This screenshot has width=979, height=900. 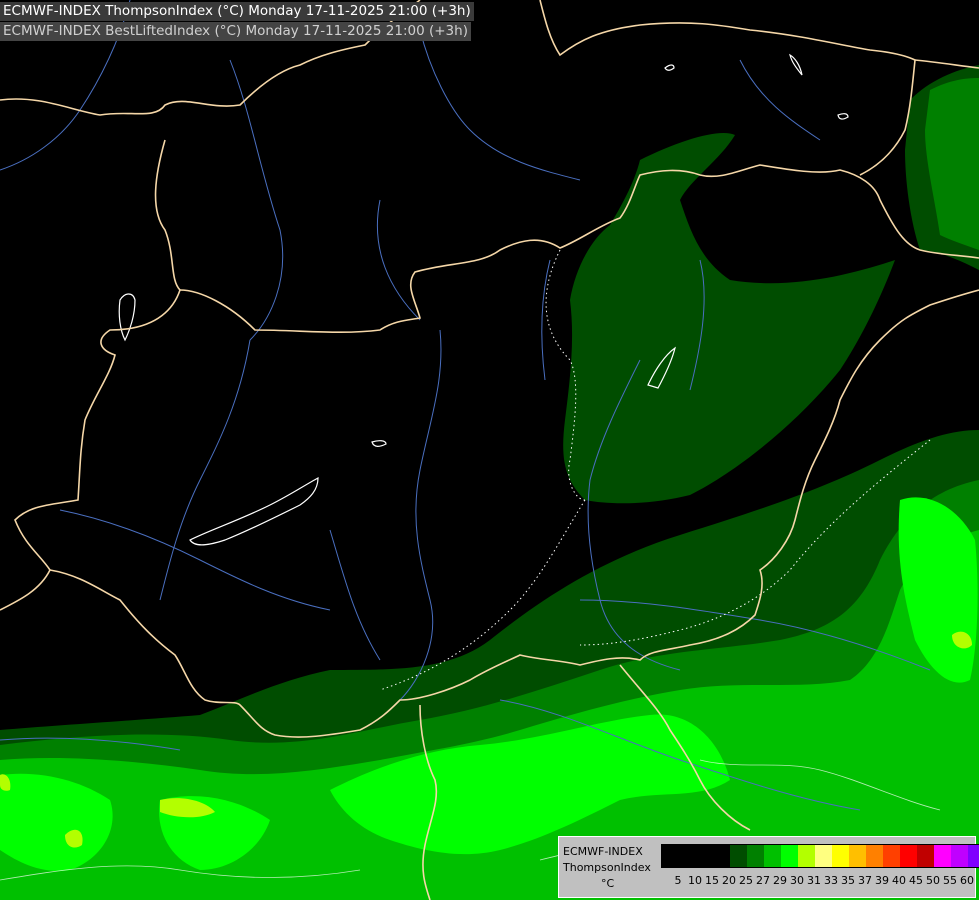 I want to click on legend-tick-label: 50, so click(x=933, y=880).